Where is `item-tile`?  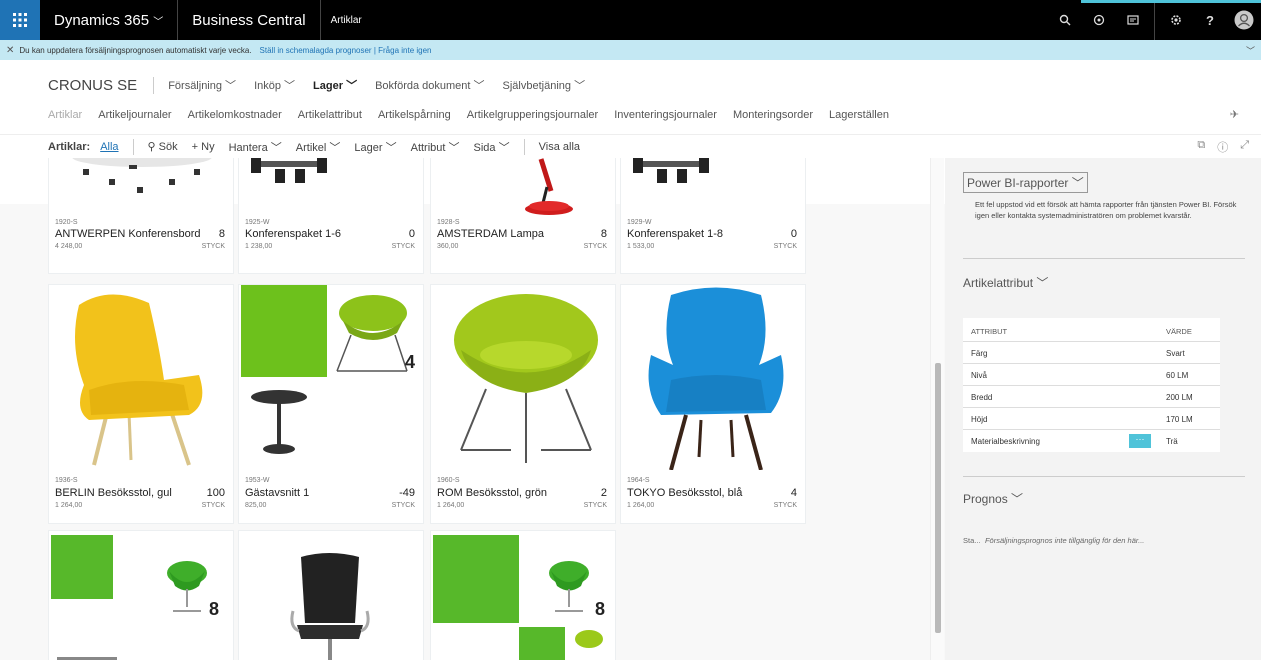 item-tile is located at coordinates (331, 595).